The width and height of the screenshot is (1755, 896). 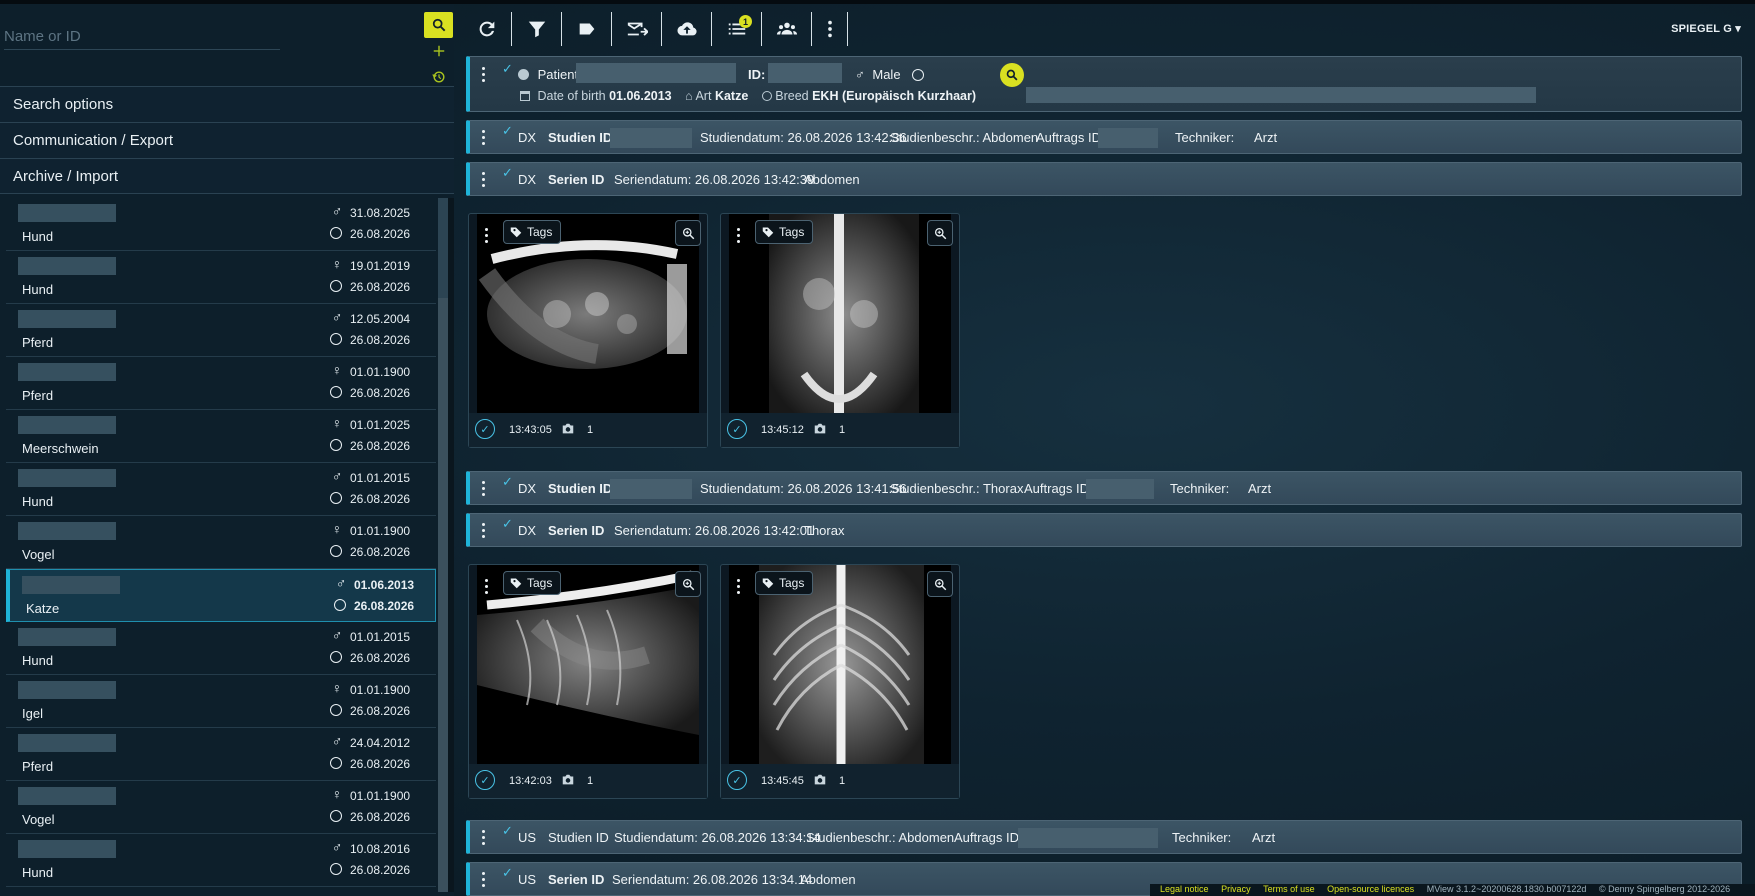 I want to click on patient-list-item: Pferd ♂ 12.05.2004 26.08.2026, so click(x=221, y=330).